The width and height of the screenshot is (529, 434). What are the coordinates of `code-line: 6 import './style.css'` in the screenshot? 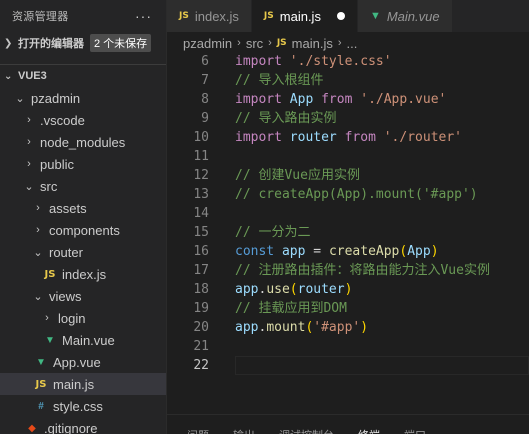 It's located at (348, 61).